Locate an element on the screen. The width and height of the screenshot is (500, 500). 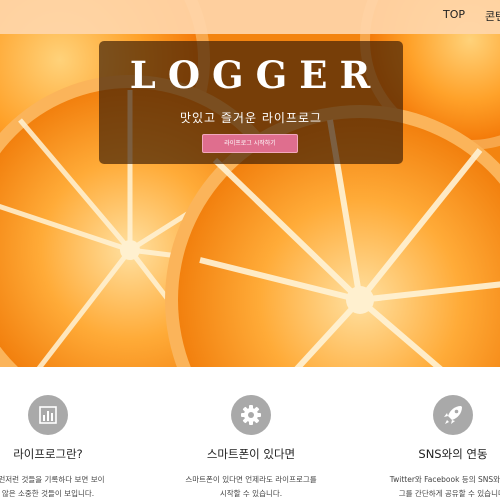
hero-overlay-box: LOGGER 맛있고 즐거운 라이프로그 라이프로그 시작하기 is located at coordinates (251, 102).